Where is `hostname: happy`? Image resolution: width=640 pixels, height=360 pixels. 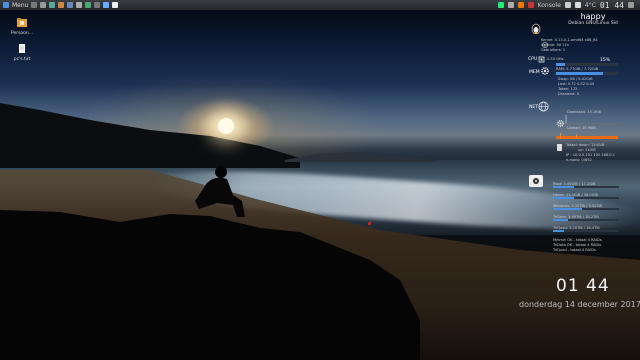
hostname: happy is located at coordinates (593, 16).